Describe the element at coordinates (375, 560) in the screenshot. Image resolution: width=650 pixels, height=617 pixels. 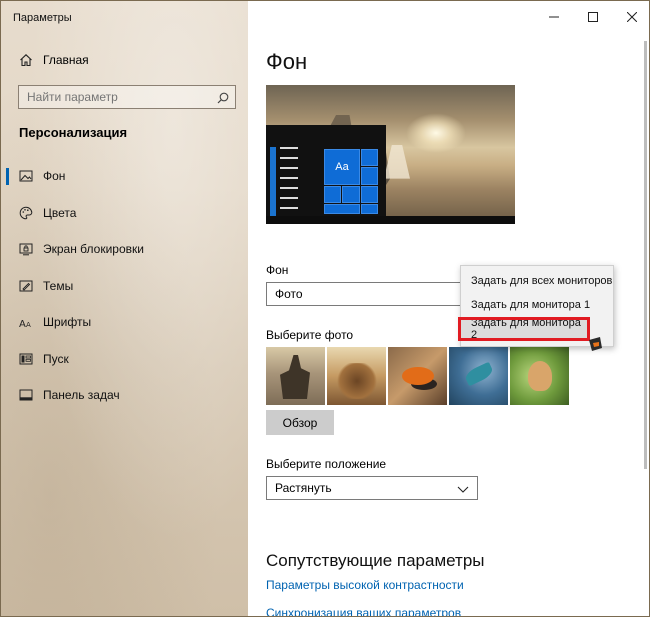
I see `related-settings-title: Сопутствующие параметры` at that location.